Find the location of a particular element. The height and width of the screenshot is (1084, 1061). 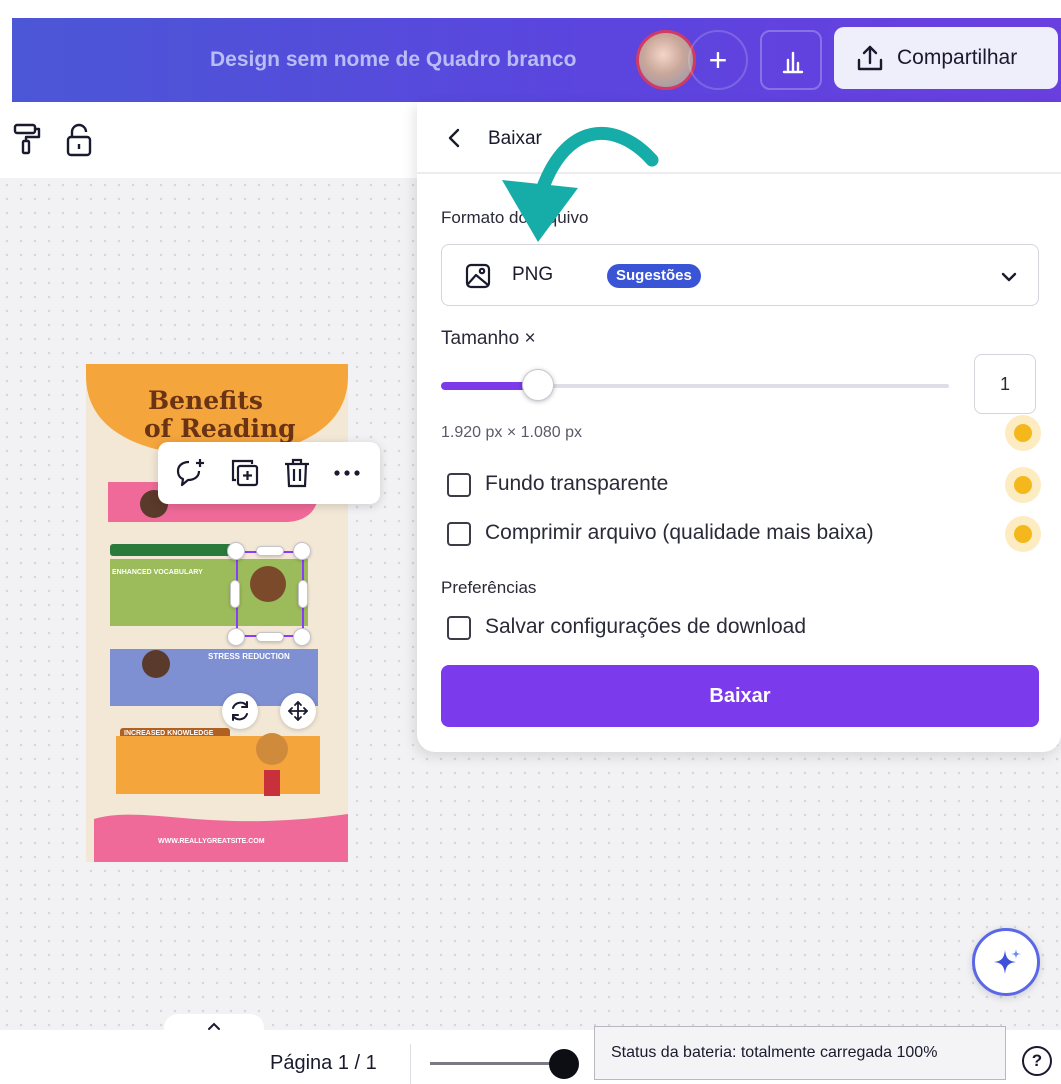

transparent-background-label: Fundo transparente is located at coordinates (577, 483).